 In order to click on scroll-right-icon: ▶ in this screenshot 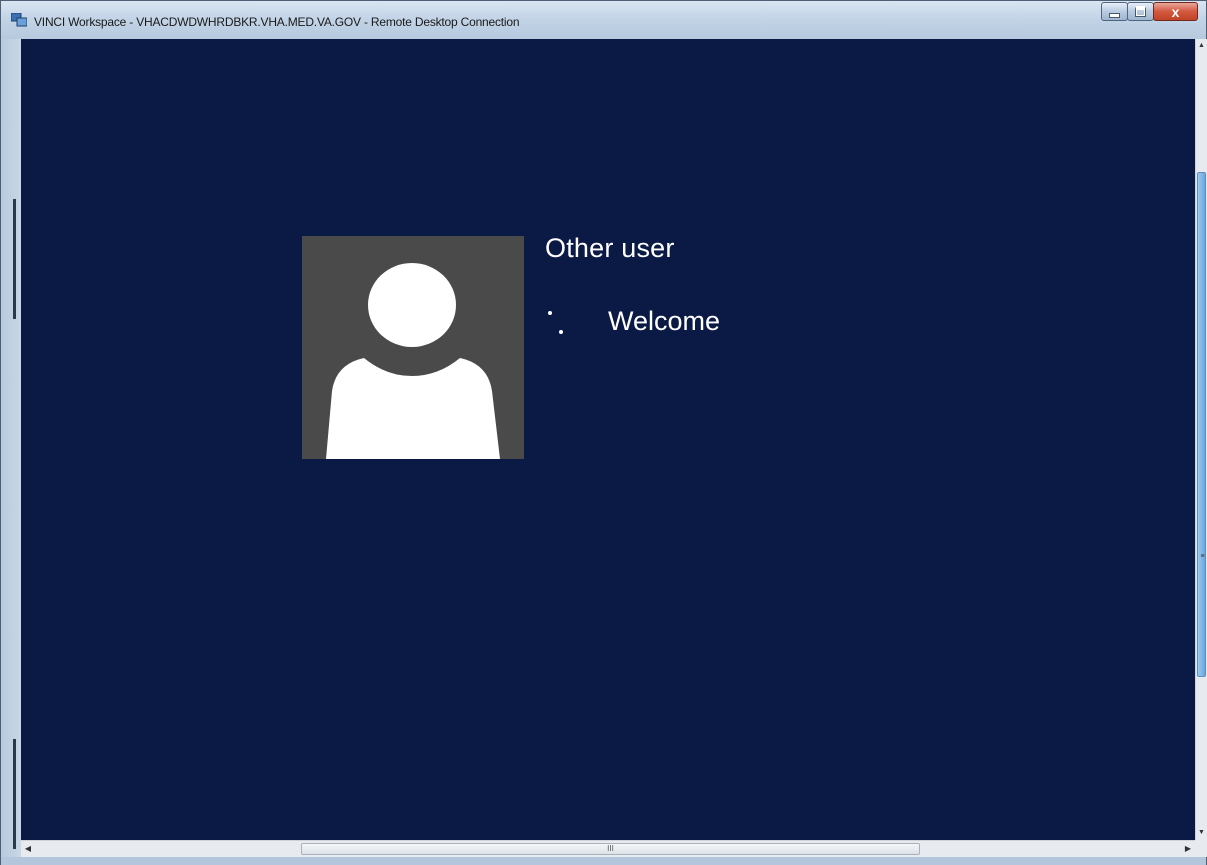, I will do `click(1188, 849)`.